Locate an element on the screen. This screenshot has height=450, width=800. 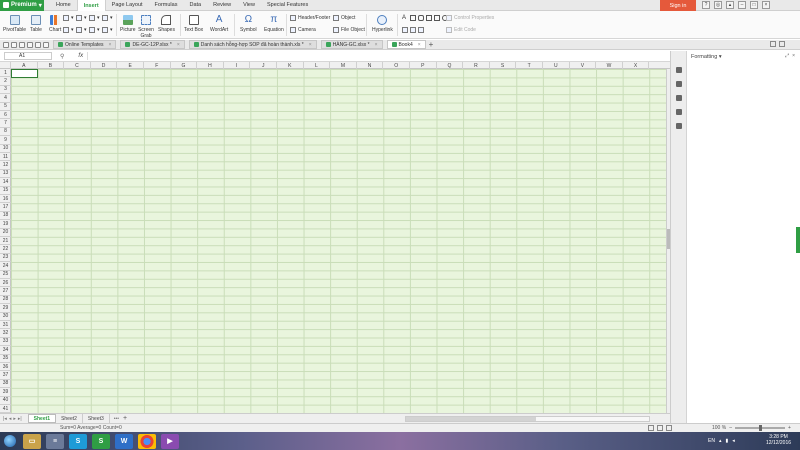
sheet-tab: Sheet1 is located at coordinates (42, 418).